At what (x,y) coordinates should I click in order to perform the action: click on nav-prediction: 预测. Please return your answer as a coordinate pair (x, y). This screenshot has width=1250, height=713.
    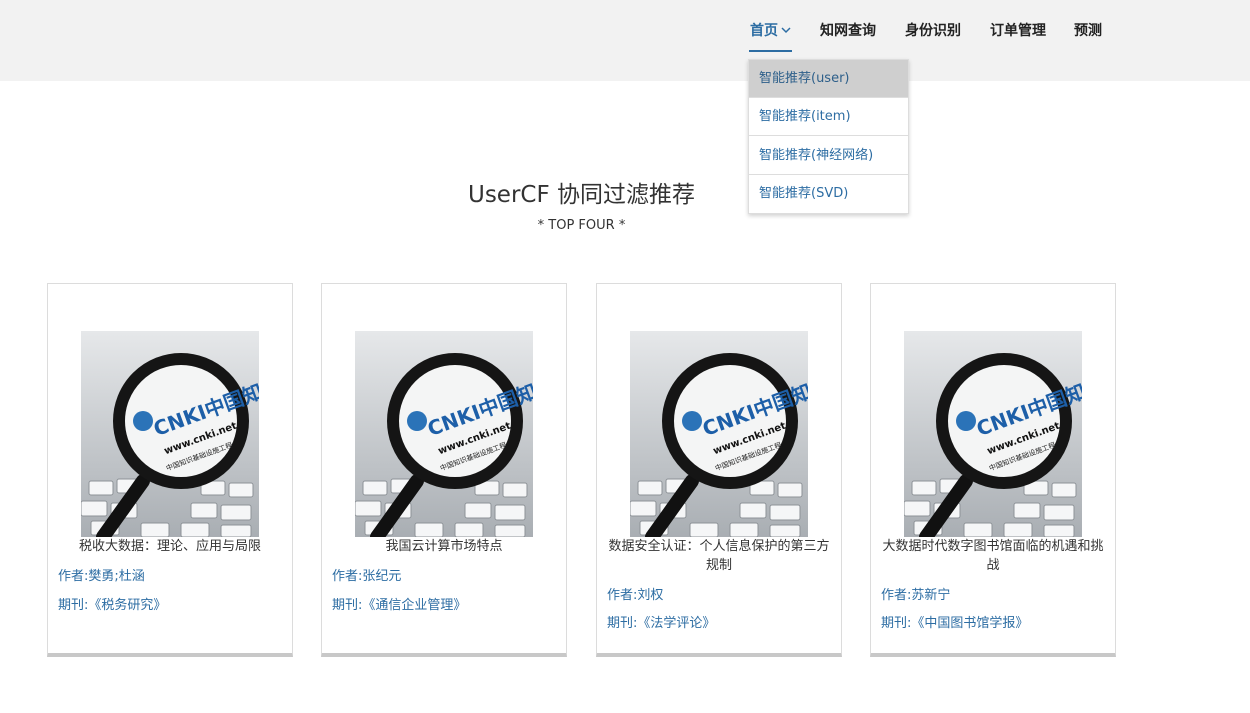
    Looking at the image, I should click on (1088, 30).